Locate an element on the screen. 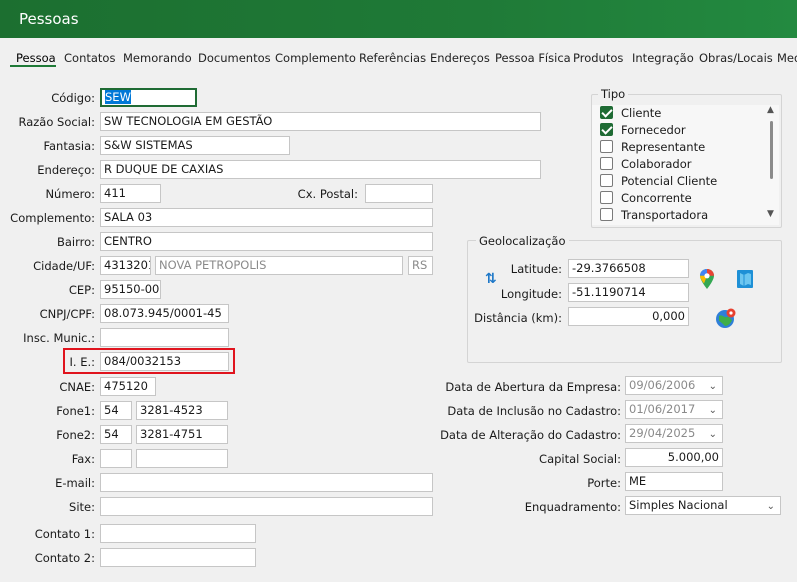 Image resolution: width=797 pixels, height=582 pixels. razao-social-input: SW TECNOLOGIA EM GESTÃO is located at coordinates (320, 121).